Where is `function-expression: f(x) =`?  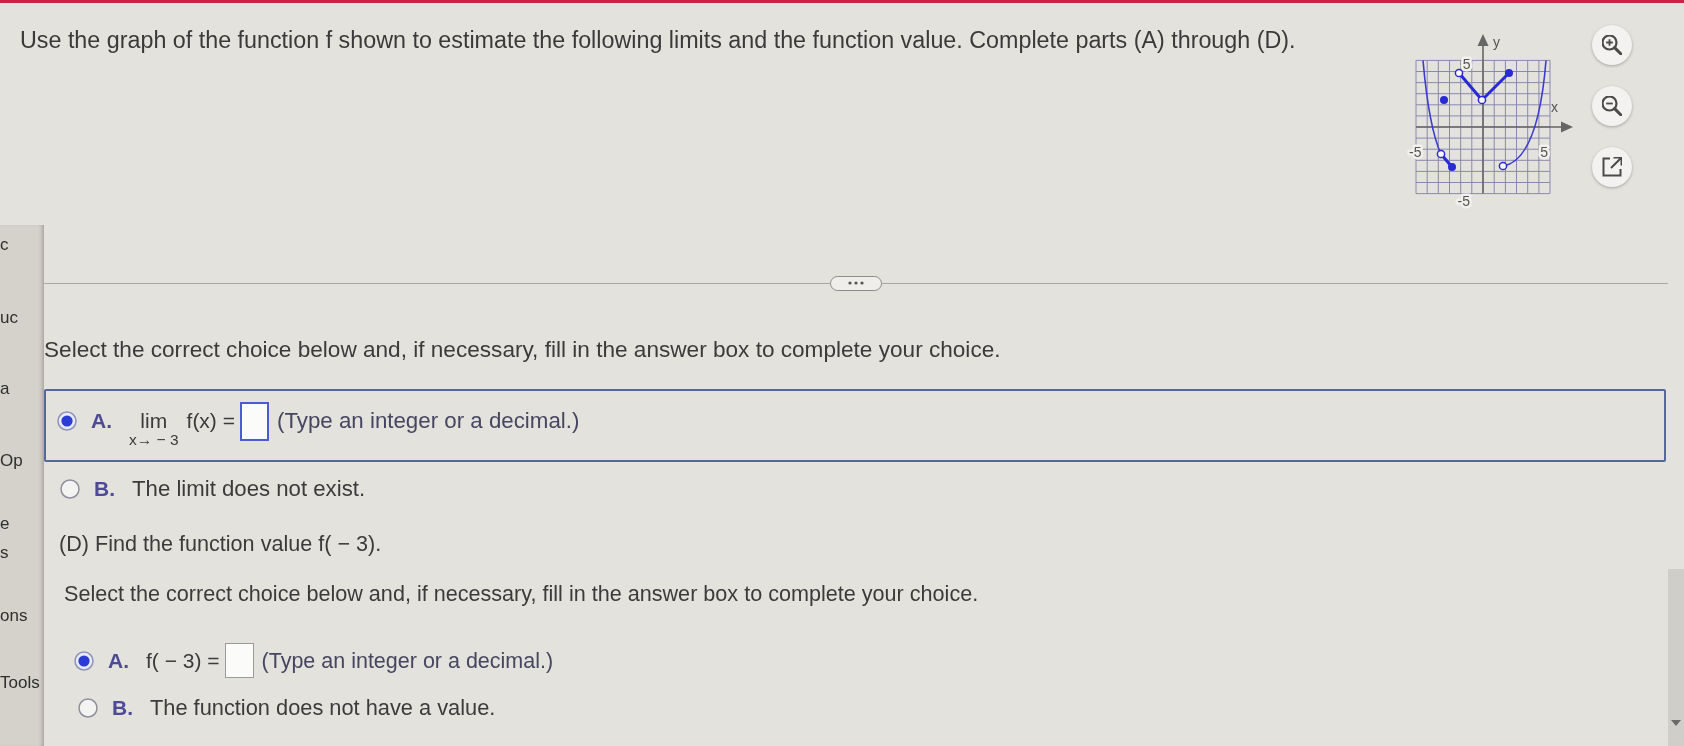 function-expression: f(x) = is located at coordinates (210, 421).